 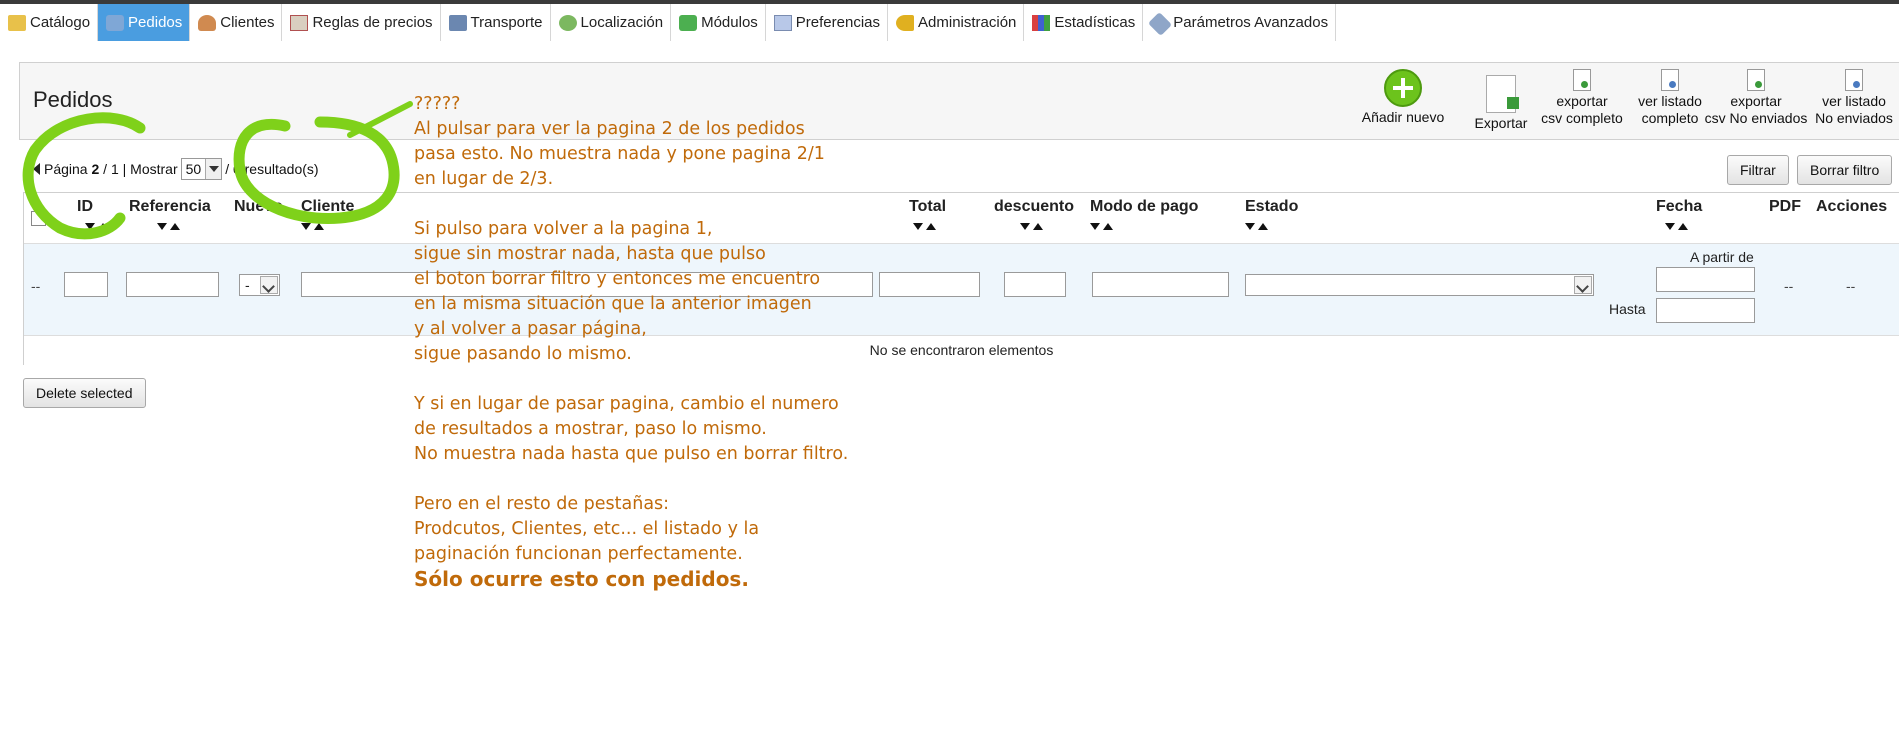 I want to click on tab-estadisticas: Estadísticas, so click(x=1084, y=22).